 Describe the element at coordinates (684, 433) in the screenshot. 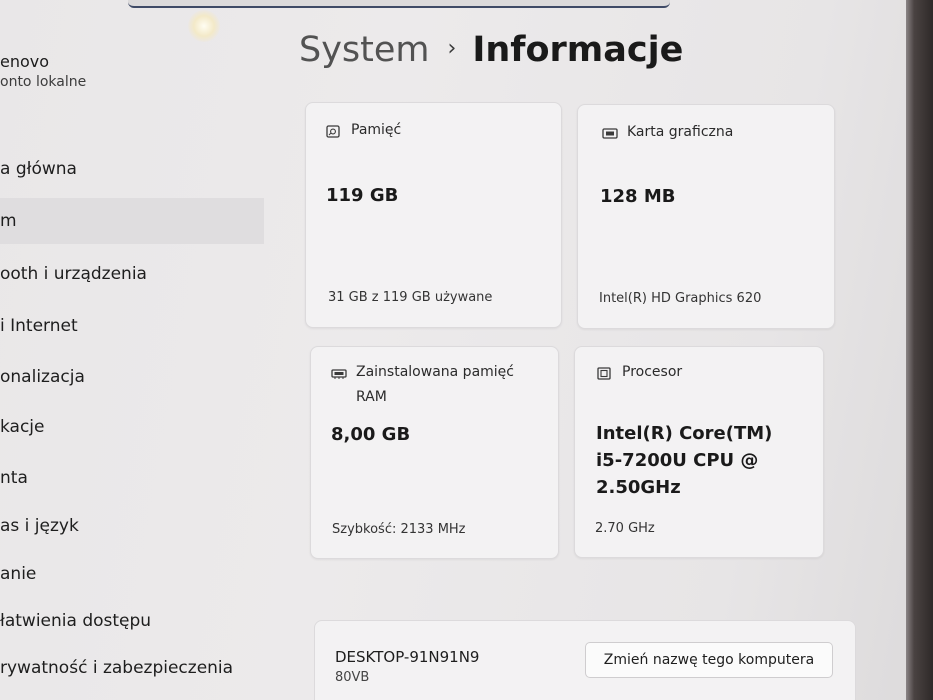

I see `cpu-model-line1: Intel(R) Core(TM)` at that location.